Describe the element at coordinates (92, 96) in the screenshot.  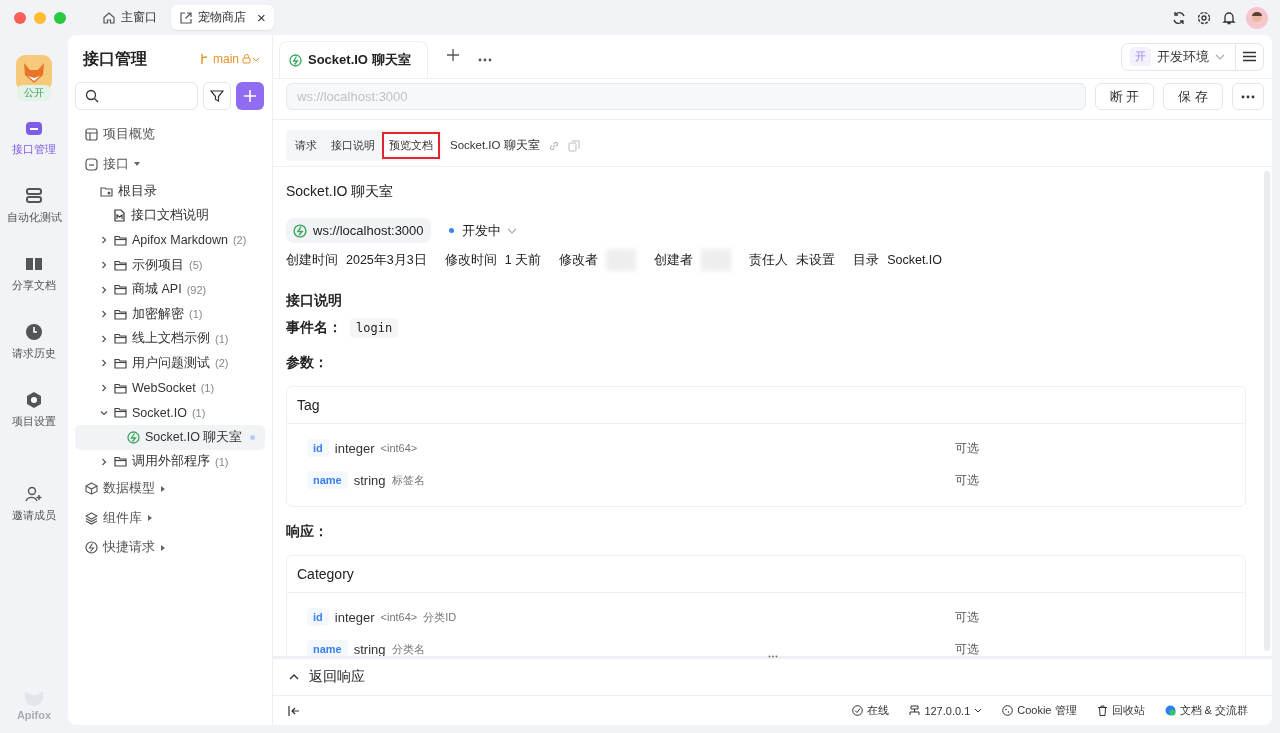
I see `search-icon` at that location.